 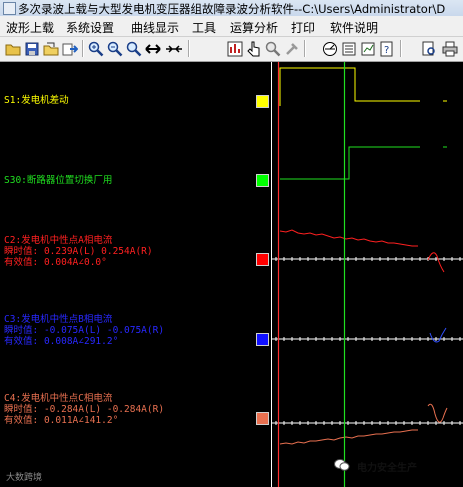 I want to click on c4-trace, so click(x=348, y=437).